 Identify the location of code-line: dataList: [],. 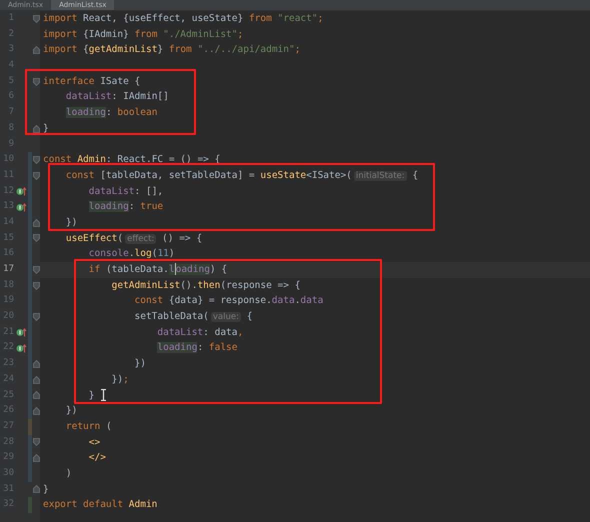
(126, 191).